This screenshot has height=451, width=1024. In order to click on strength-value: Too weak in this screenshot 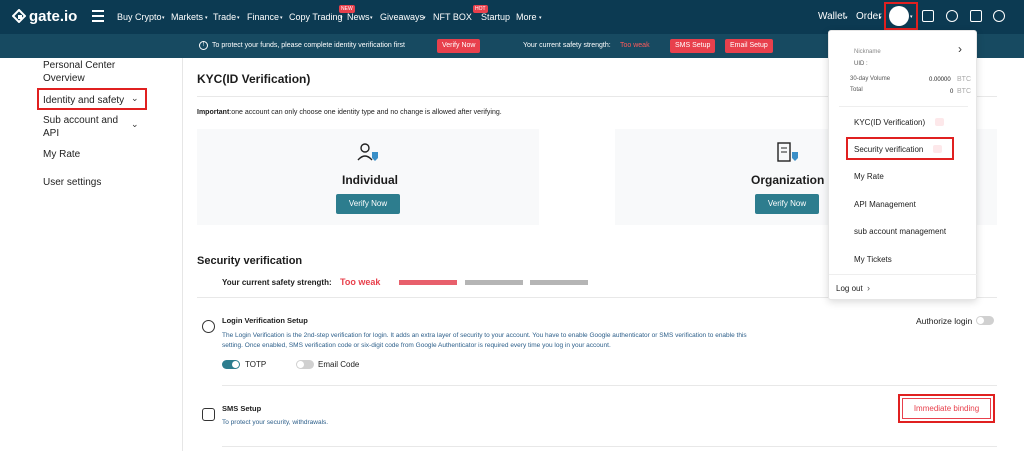, I will do `click(360, 282)`.